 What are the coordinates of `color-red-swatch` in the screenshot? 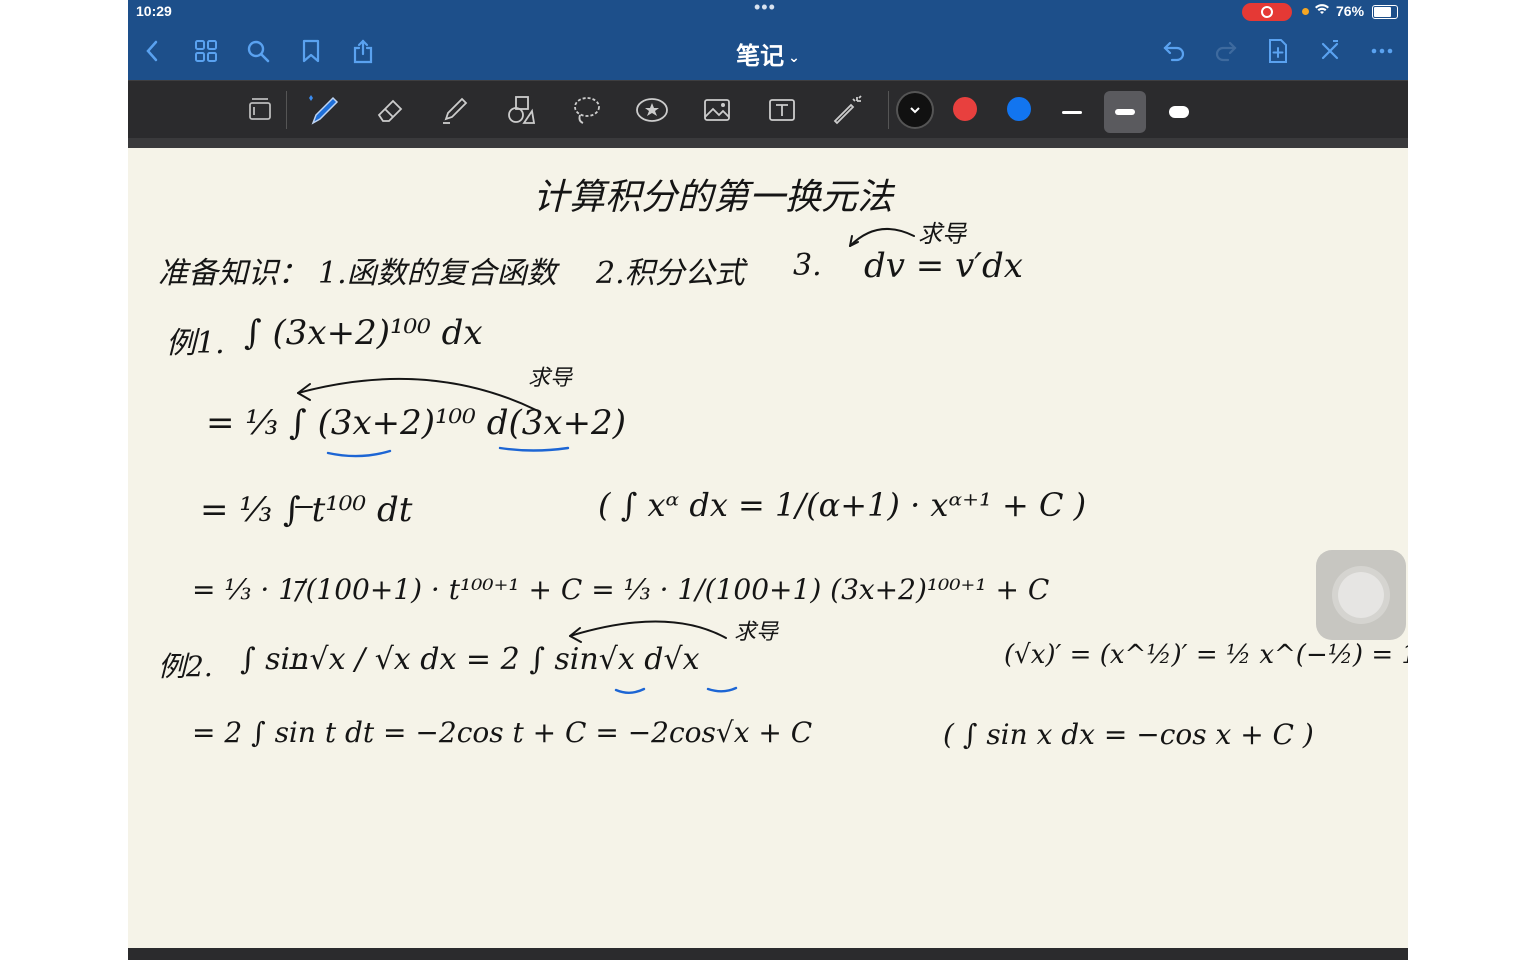 It's located at (965, 109).